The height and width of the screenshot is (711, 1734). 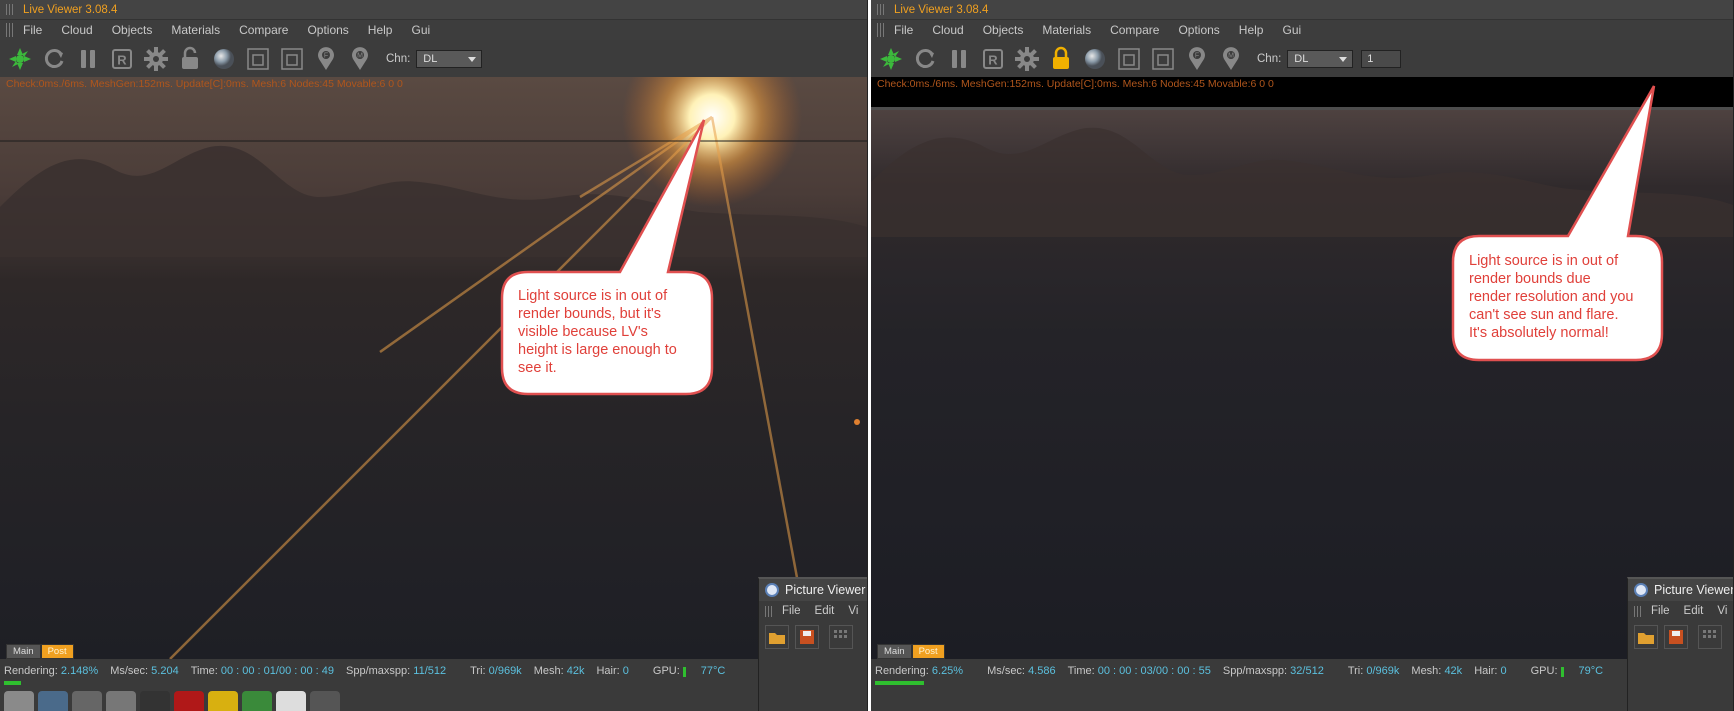 What do you see at coordinates (1539, 333) in the screenshot?
I see `annotation-right-line: It's absolutely normal!` at bounding box center [1539, 333].